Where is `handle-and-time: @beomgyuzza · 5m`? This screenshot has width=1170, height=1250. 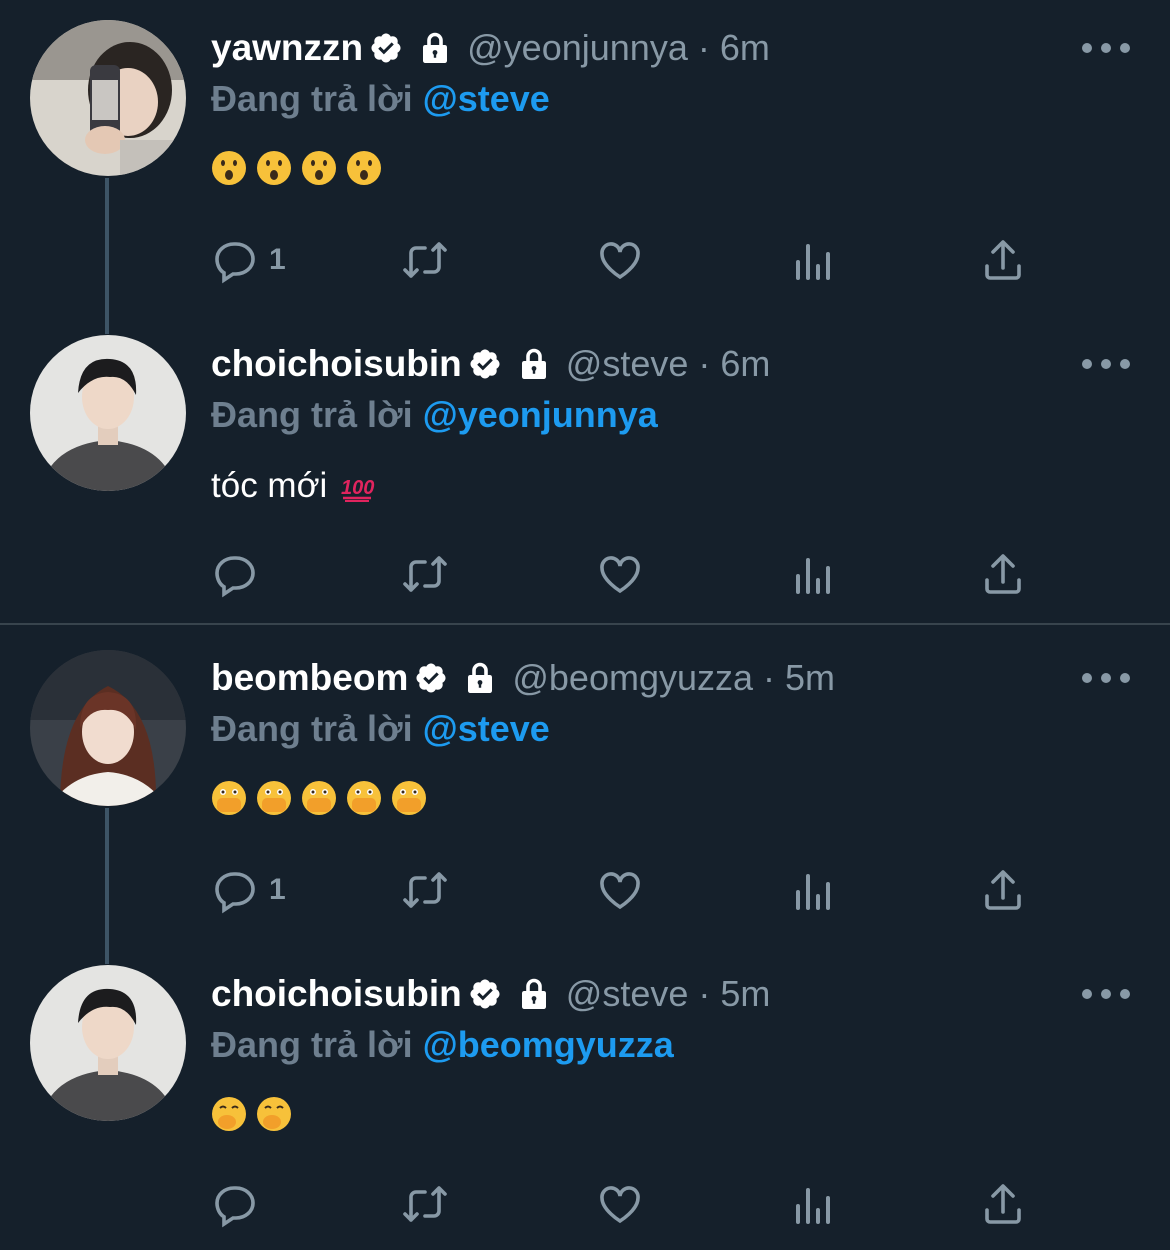 handle-and-time: @beomgyuzza · 5m is located at coordinates (673, 678).